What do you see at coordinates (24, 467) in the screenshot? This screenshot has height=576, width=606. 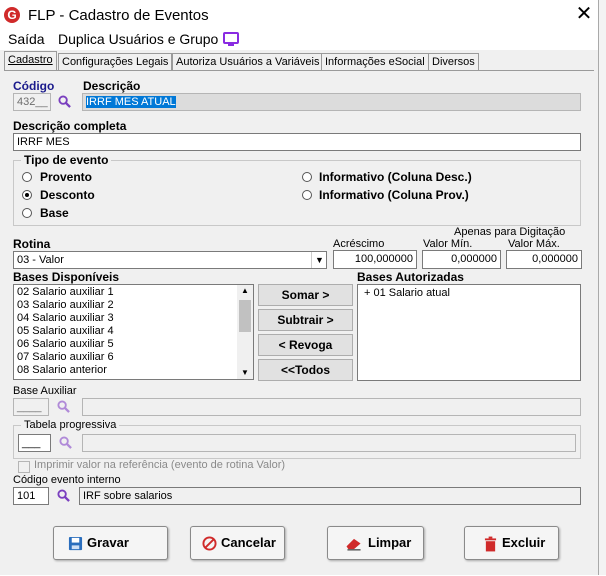 I see `imprimir-checkbox` at bounding box center [24, 467].